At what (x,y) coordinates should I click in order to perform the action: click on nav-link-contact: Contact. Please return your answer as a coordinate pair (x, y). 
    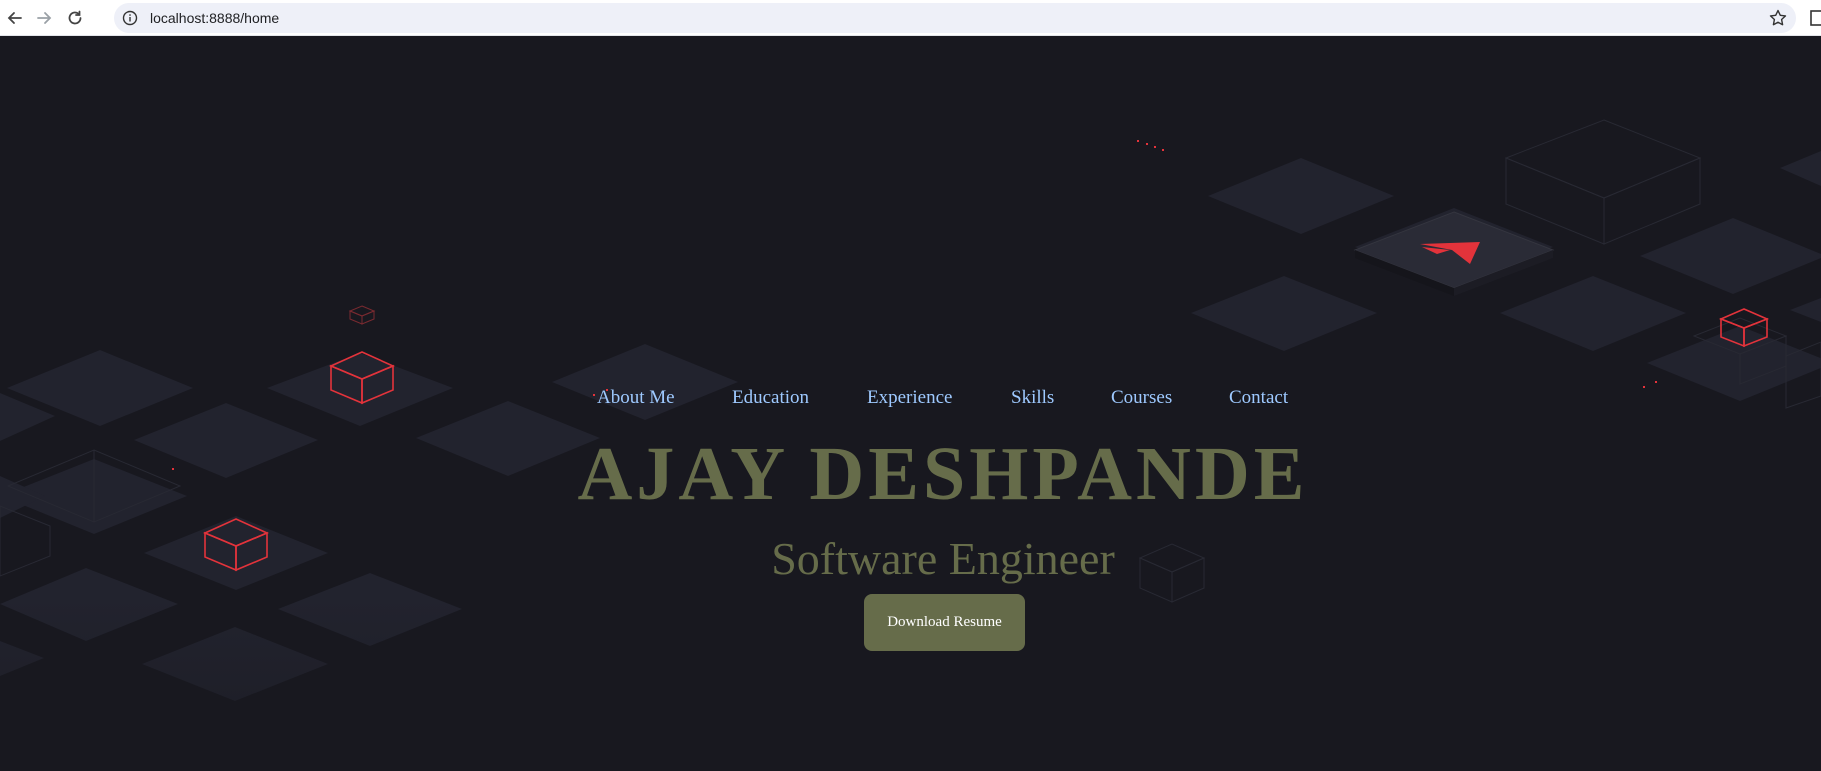
    Looking at the image, I should click on (1258, 398).